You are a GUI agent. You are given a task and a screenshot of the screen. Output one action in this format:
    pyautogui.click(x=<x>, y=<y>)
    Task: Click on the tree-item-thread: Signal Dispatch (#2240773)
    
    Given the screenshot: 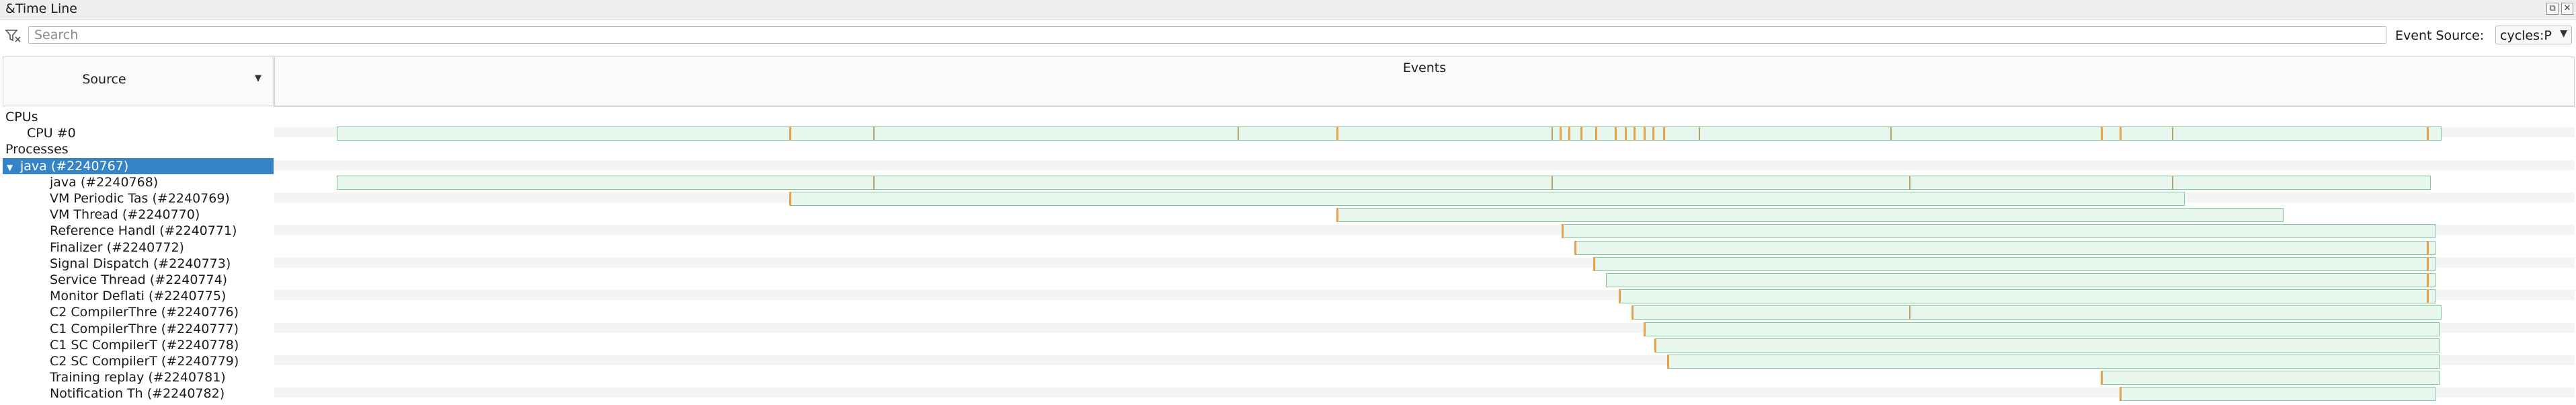 What is the action you would take?
    pyautogui.click(x=138, y=264)
    